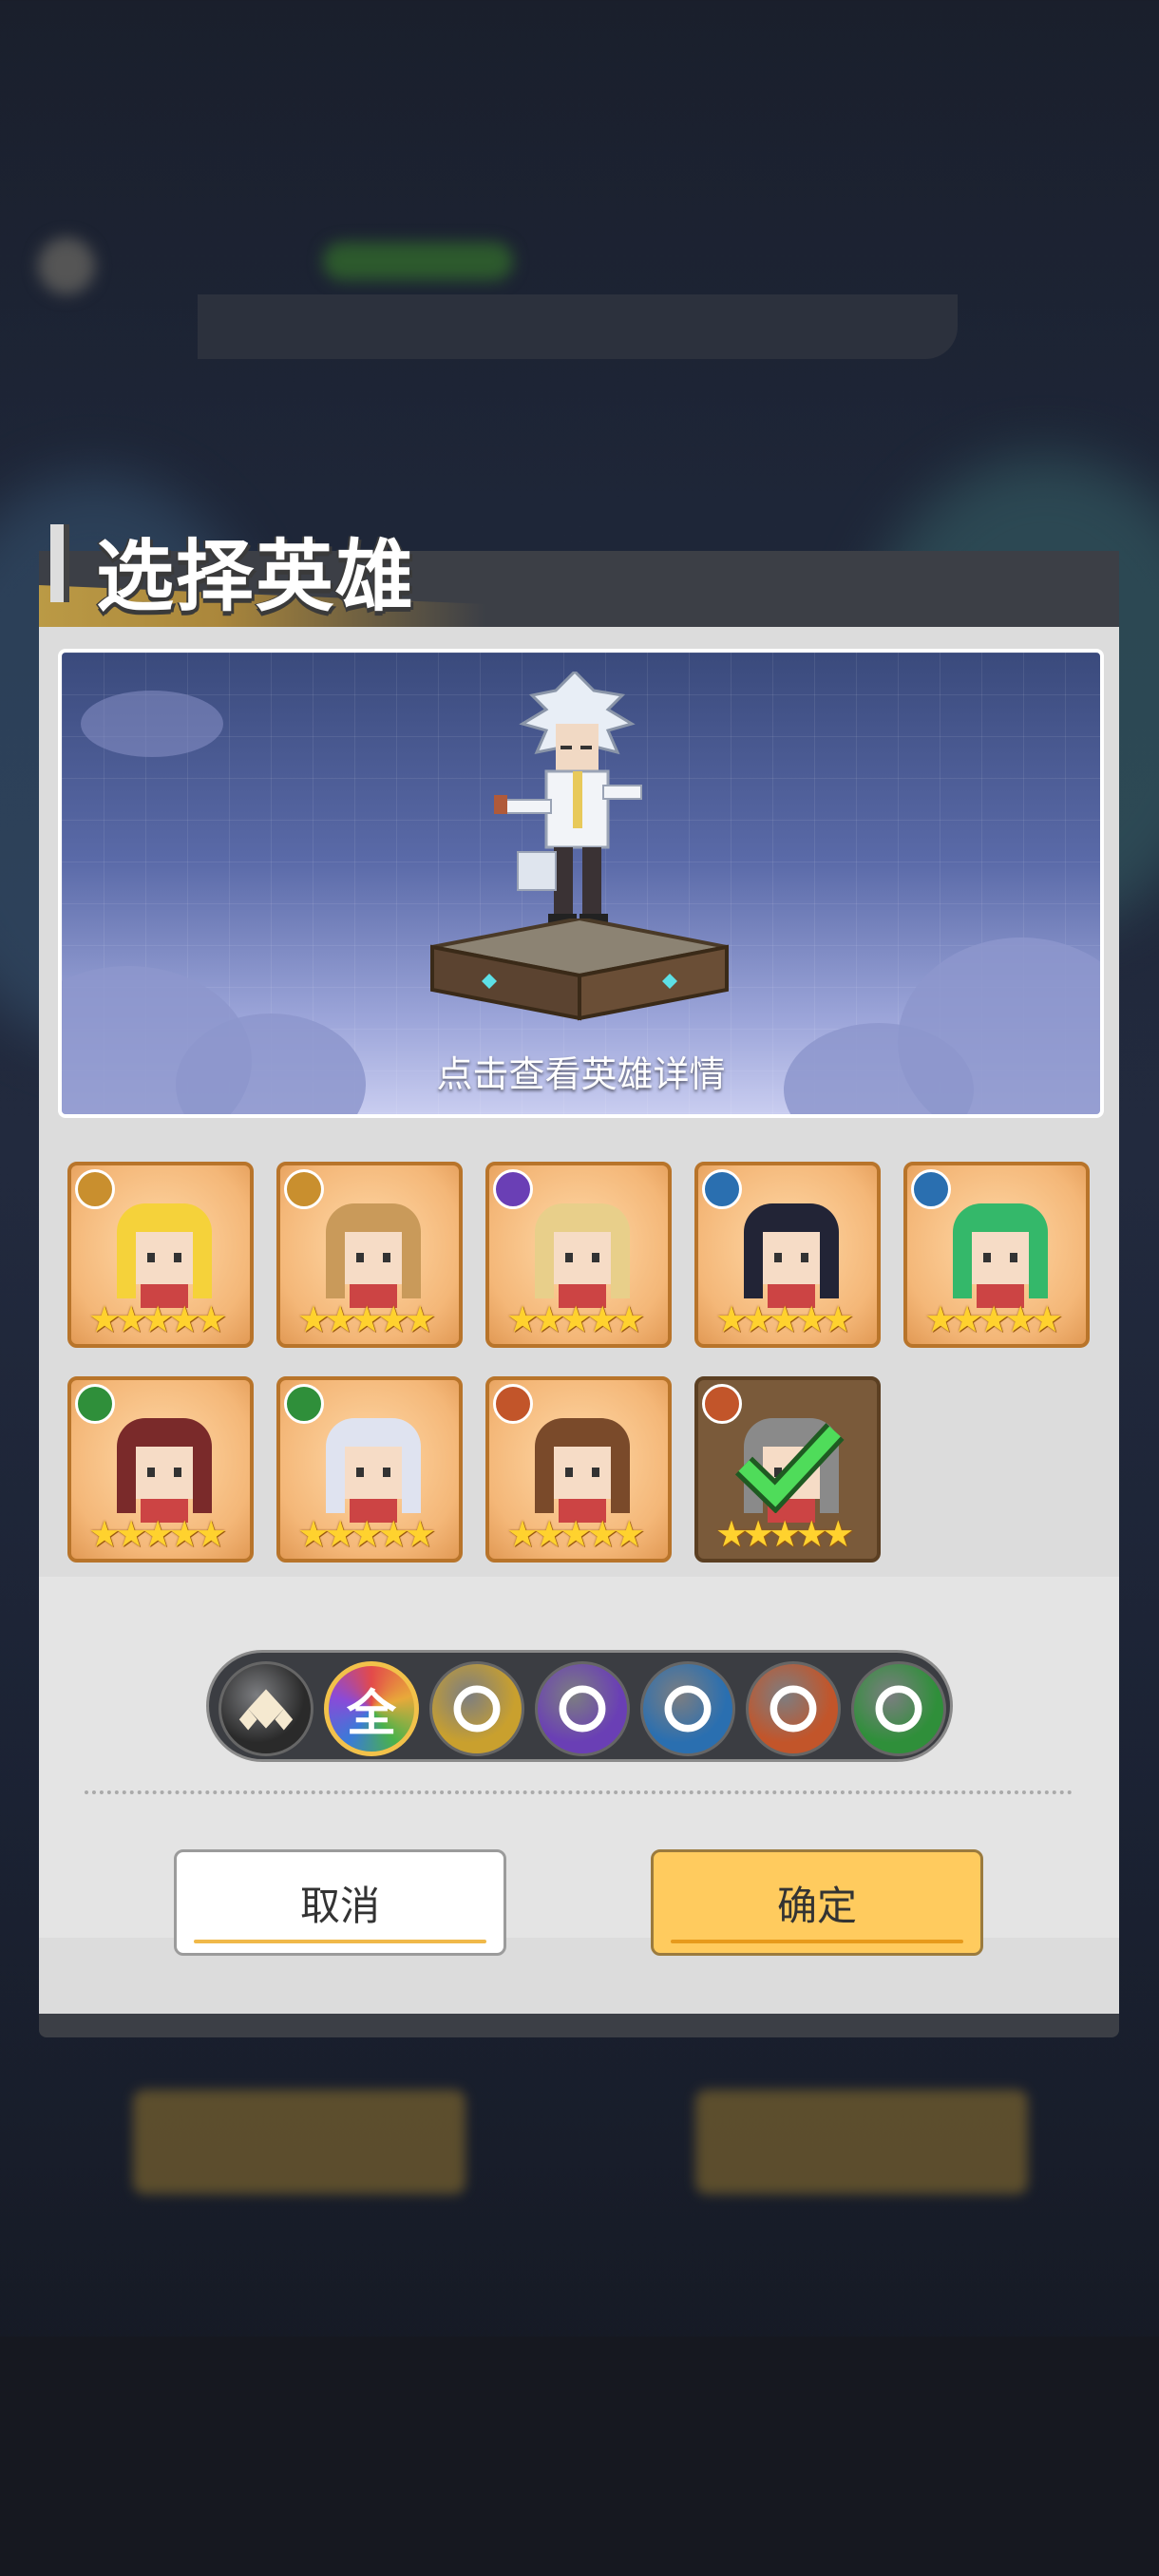 This screenshot has height=2576, width=1159. What do you see at coordinates (340, 1902) in the screenshot?
I see `cancel-button: 取消` at bounding box center [340, 1902].